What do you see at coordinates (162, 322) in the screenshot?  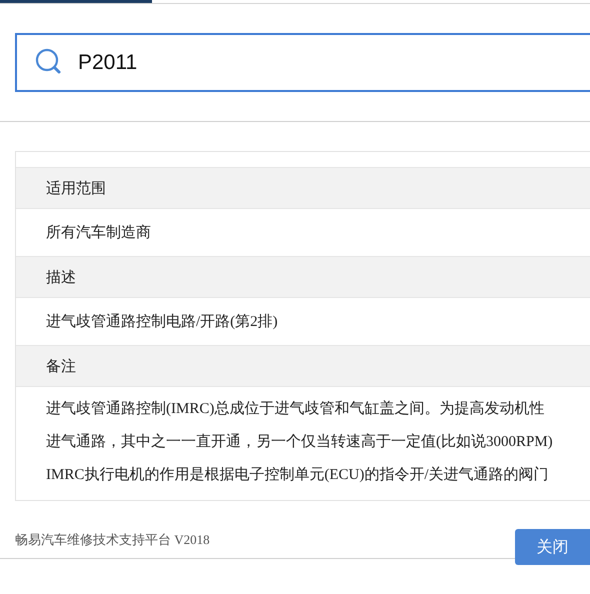 I see `section-text: 进气歧管通路控制电路/开路(第2排)` at bounding box center [162, 322].